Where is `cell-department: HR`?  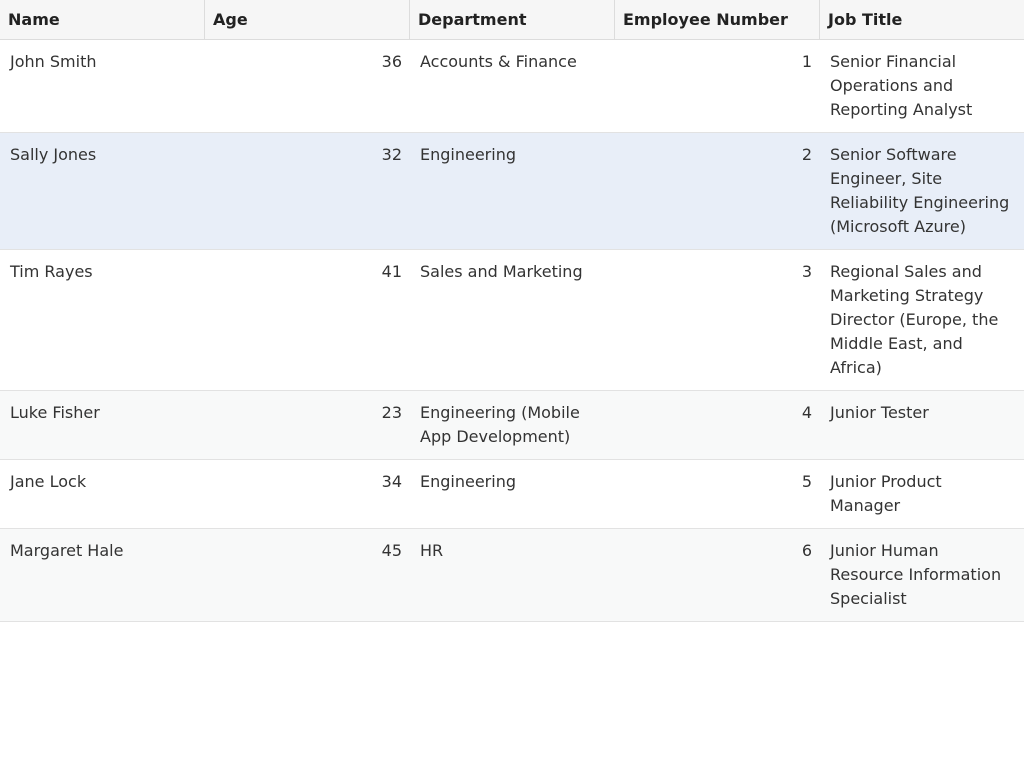 cell-department: HR is located at coordinates (512, 575).